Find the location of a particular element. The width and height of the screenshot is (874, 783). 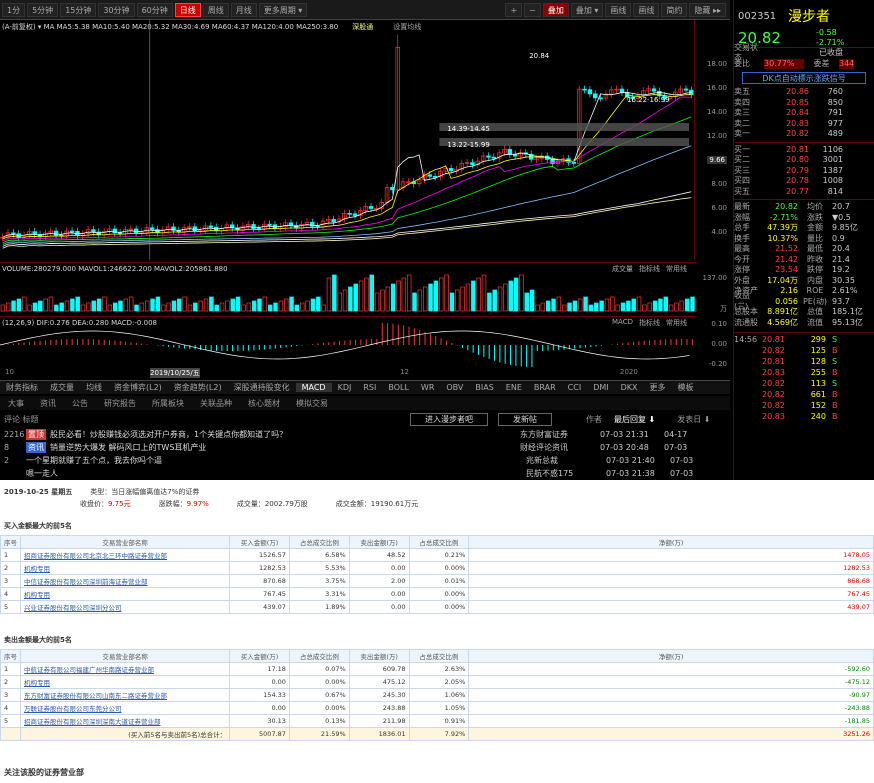

toolbar-btn-2: 叠加 is located at coordinates (555, 10).